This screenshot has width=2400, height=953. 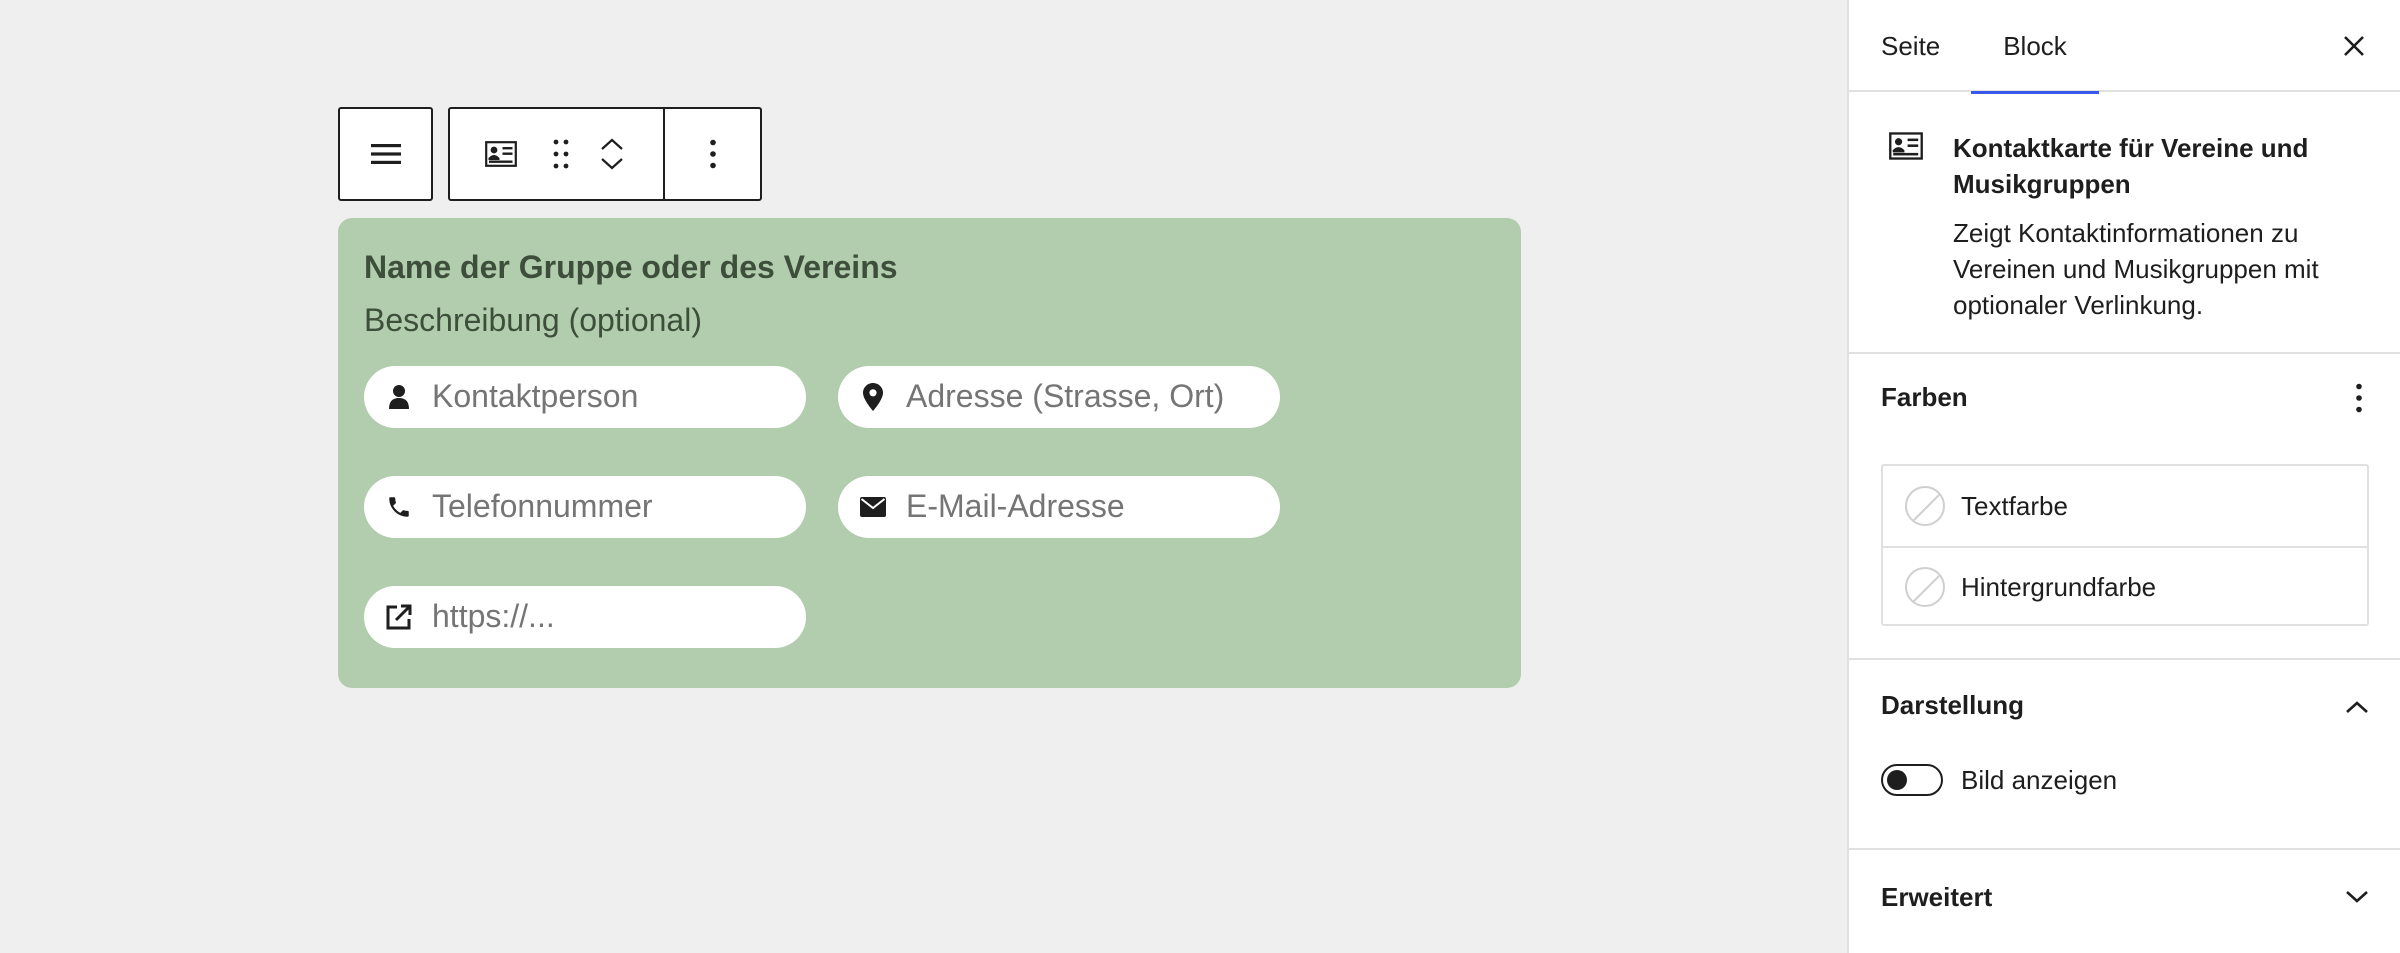 I want to click on bild-anzeigen-row: Bild anzeigen, so click(x=1999, y=780).